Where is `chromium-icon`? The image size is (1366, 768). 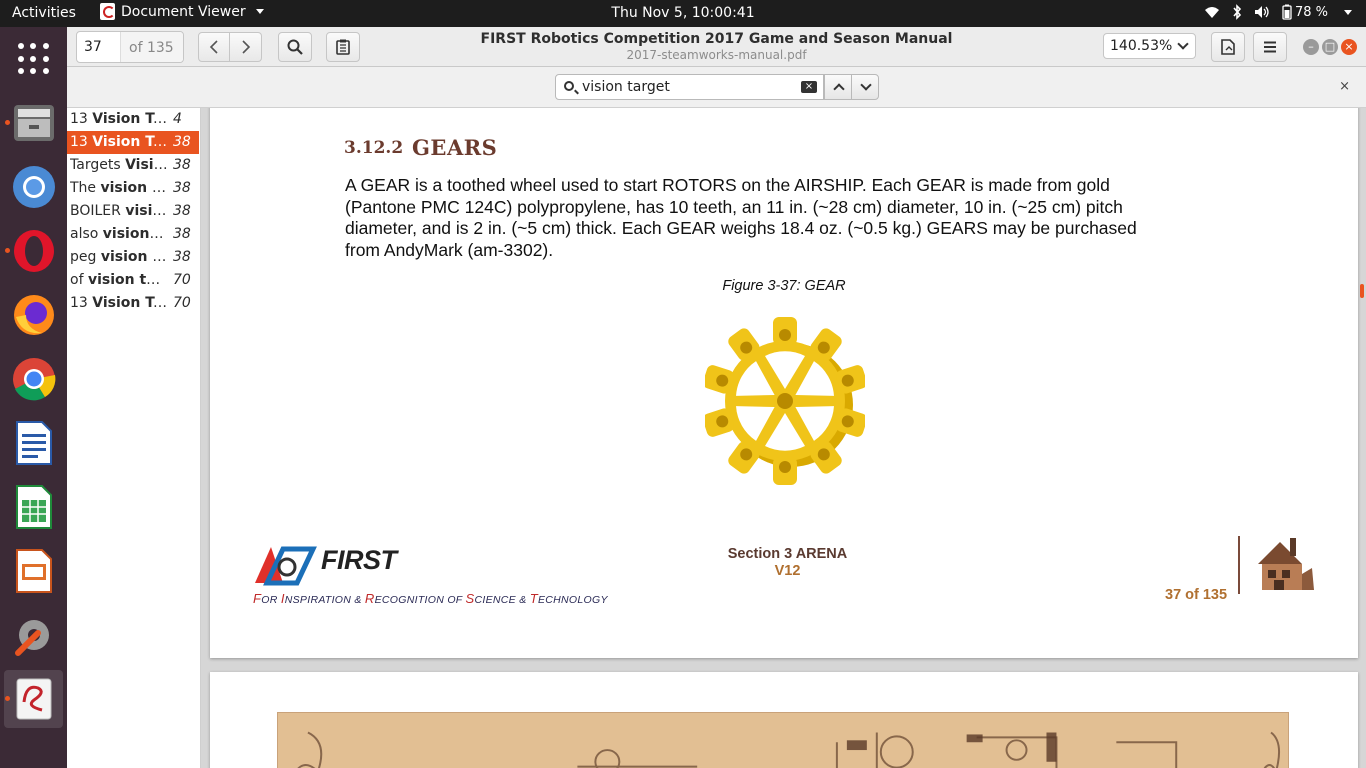 chromium-icon is located at coordinates (33, 187).